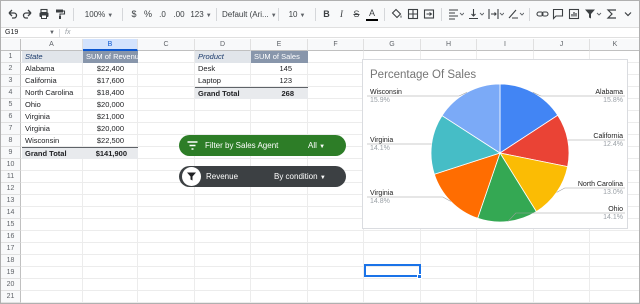 The image size is (640, 304). I want to click on font-size-select: 10 ▼, so click(297, 14).